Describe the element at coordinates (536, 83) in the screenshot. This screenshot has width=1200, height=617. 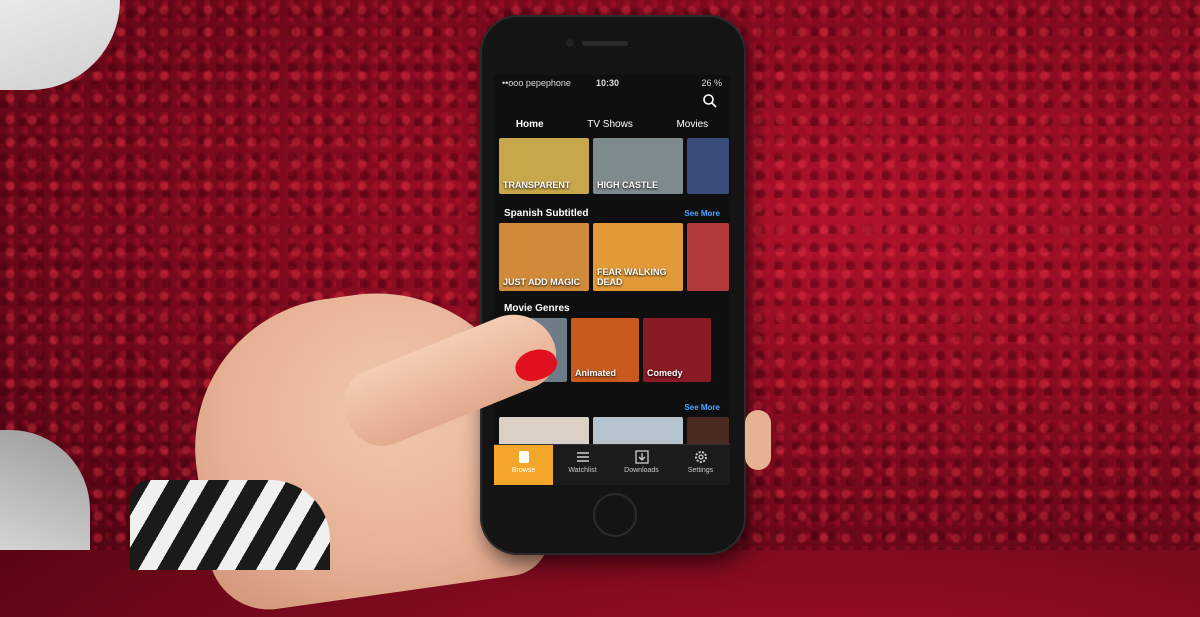
I see `carrier-label: ••ooo pepephone` at that location.